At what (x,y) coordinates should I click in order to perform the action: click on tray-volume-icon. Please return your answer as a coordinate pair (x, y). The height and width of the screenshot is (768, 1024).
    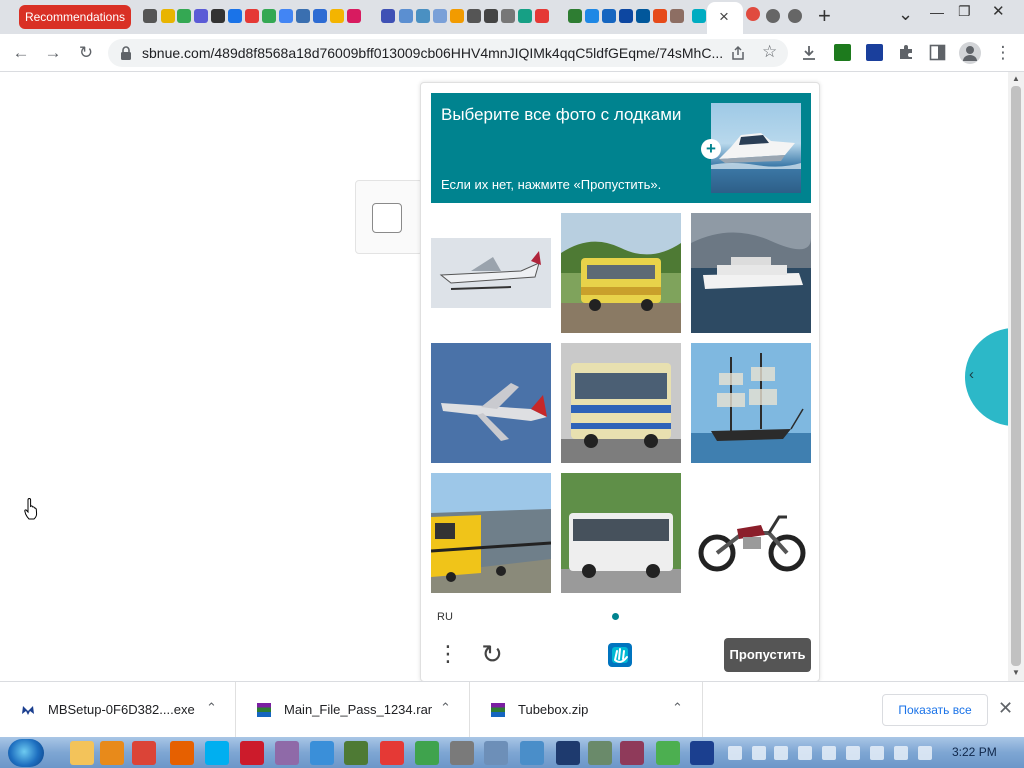
    Looking at the image, I should click on (925, 753).